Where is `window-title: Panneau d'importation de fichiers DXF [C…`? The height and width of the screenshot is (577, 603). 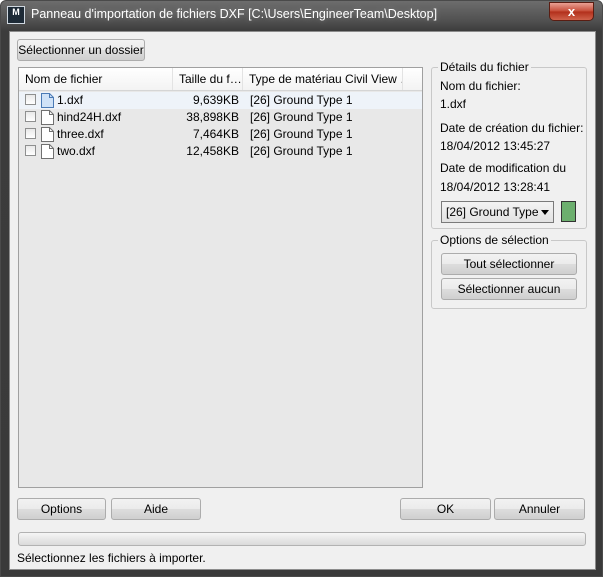 window-title: Panneau d'importation de fichiers DXF [C… is located at coordinates (234, 14).